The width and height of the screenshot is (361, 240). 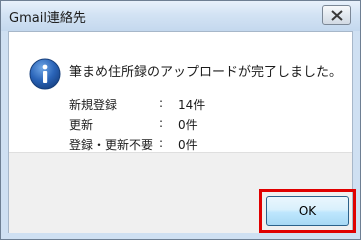 I want to click on close-icon, so click(x=337, y=15).